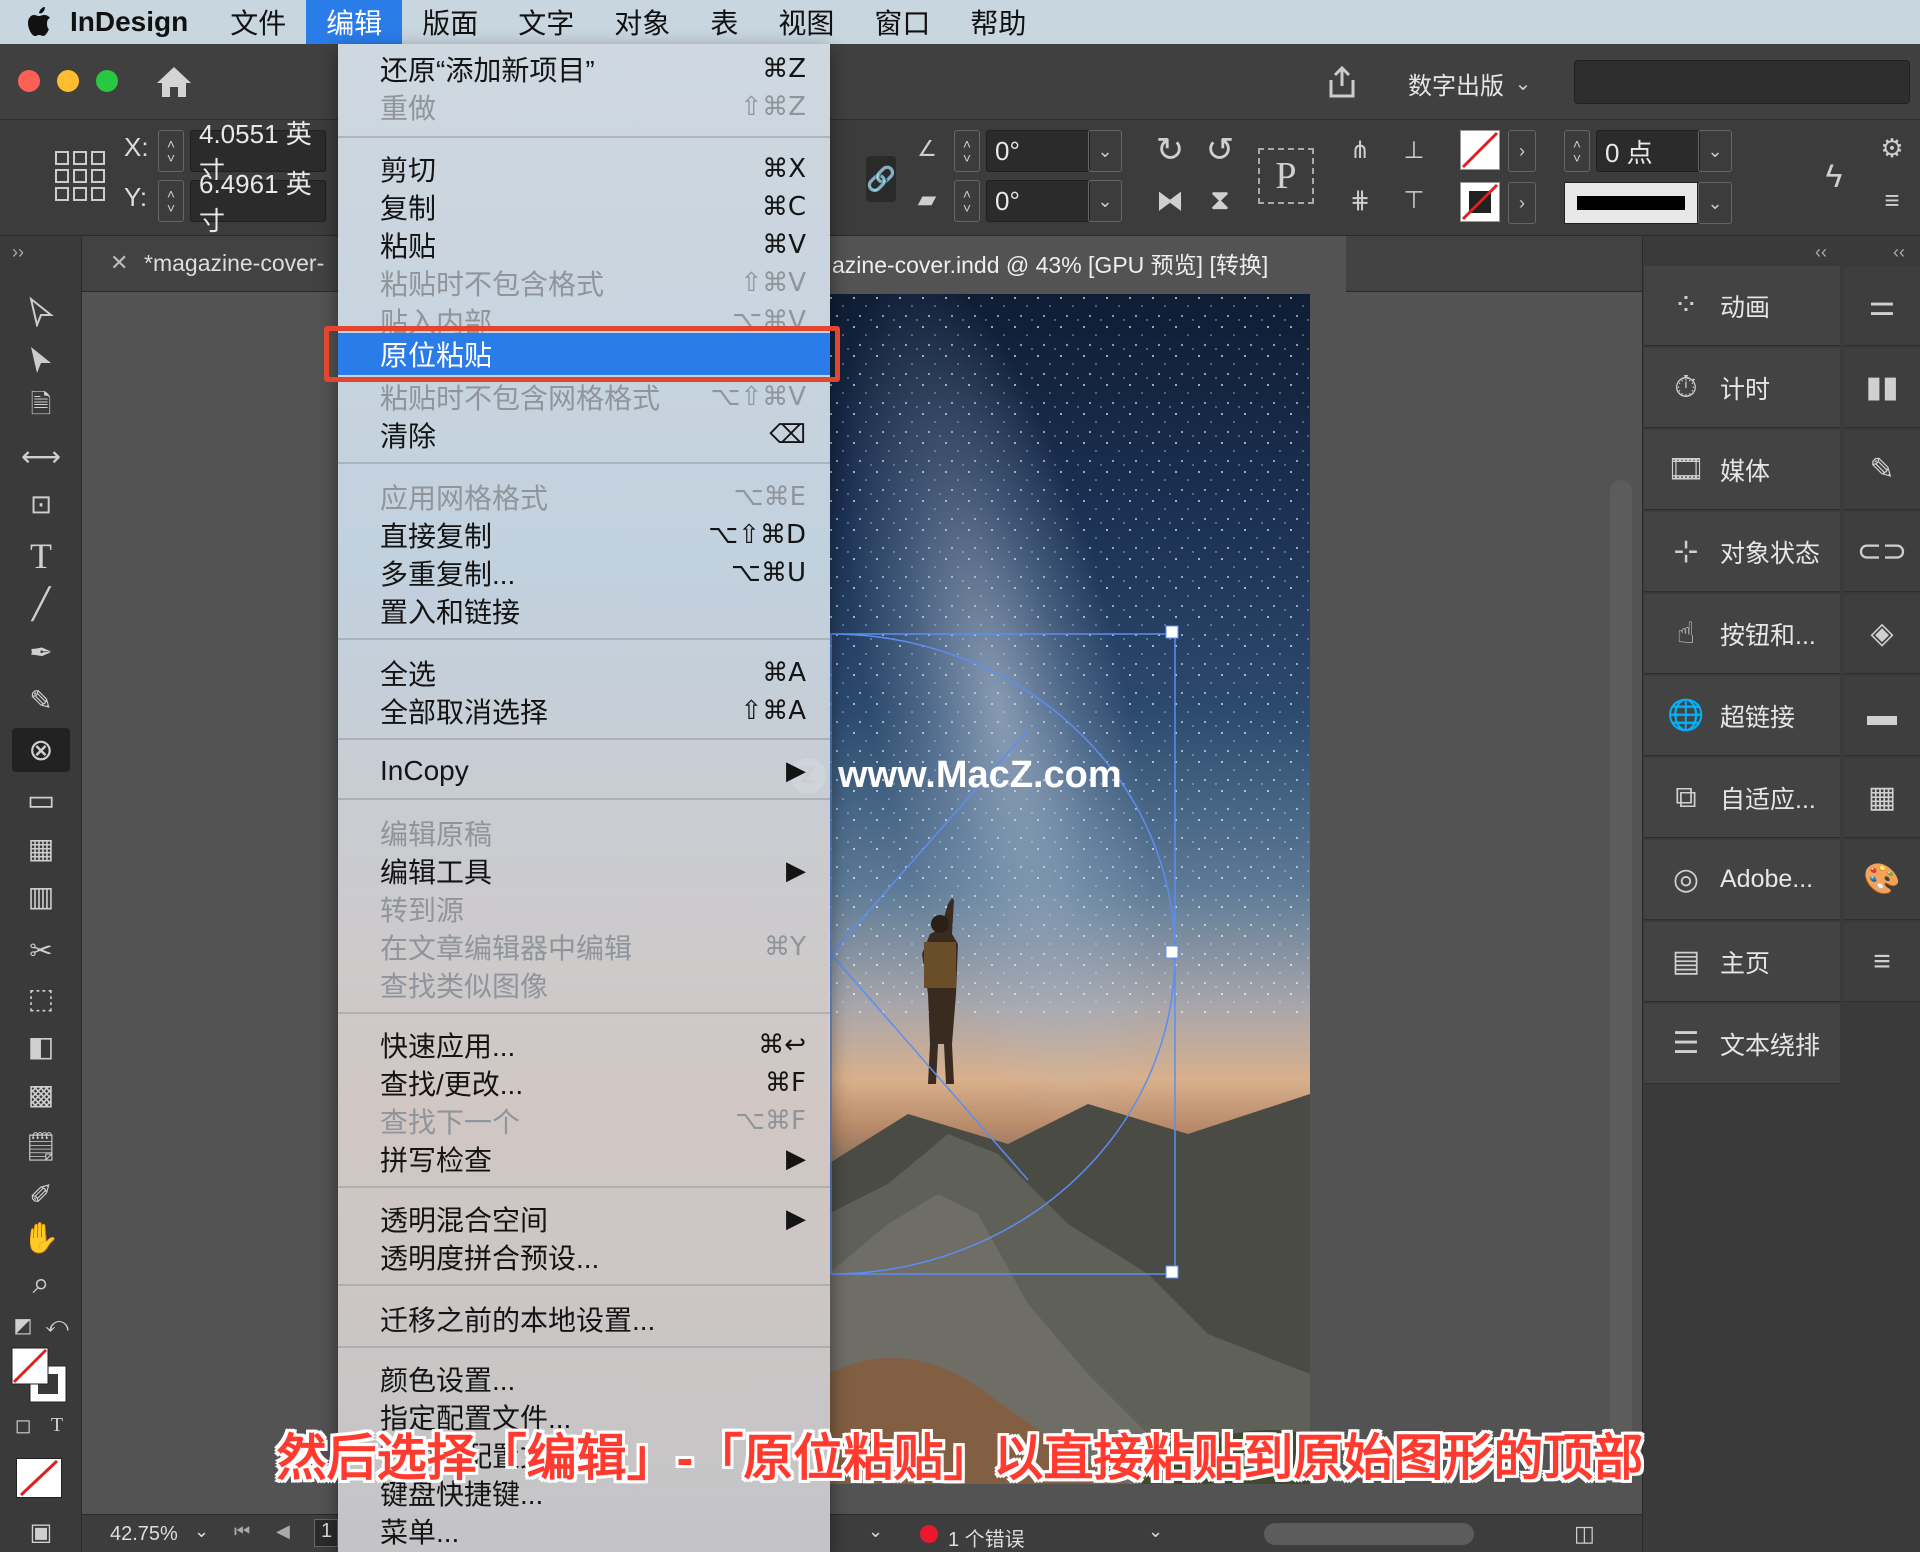 The image size is (1920, 1552). Describe the element at coordinates (41, 1532) in the screenshot. I see `screen-mode-icon: ▣` at that location.